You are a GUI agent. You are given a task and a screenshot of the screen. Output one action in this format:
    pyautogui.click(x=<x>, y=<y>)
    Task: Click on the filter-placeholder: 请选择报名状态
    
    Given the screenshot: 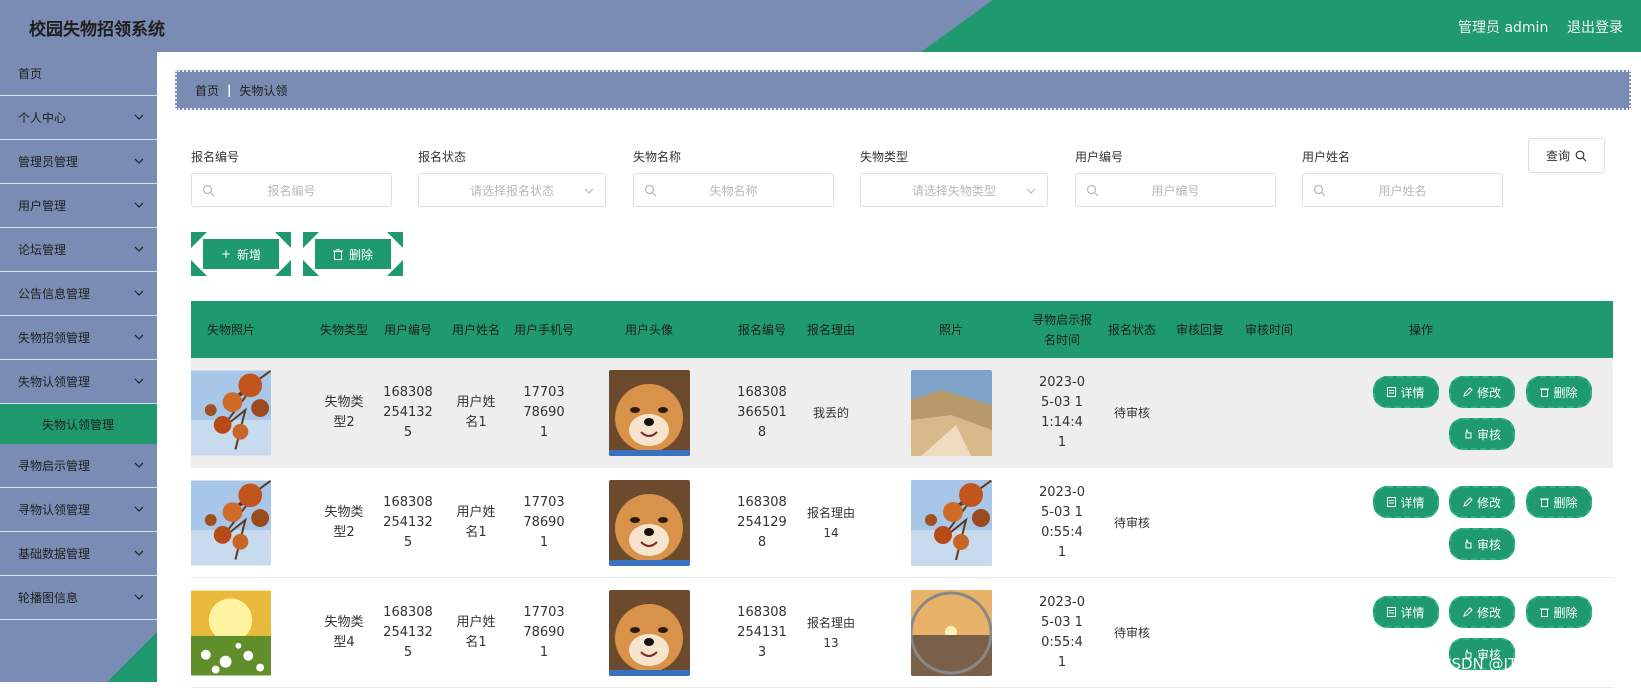 What is the action you would take?
    pyautogui.click(x=511, y=190)
    